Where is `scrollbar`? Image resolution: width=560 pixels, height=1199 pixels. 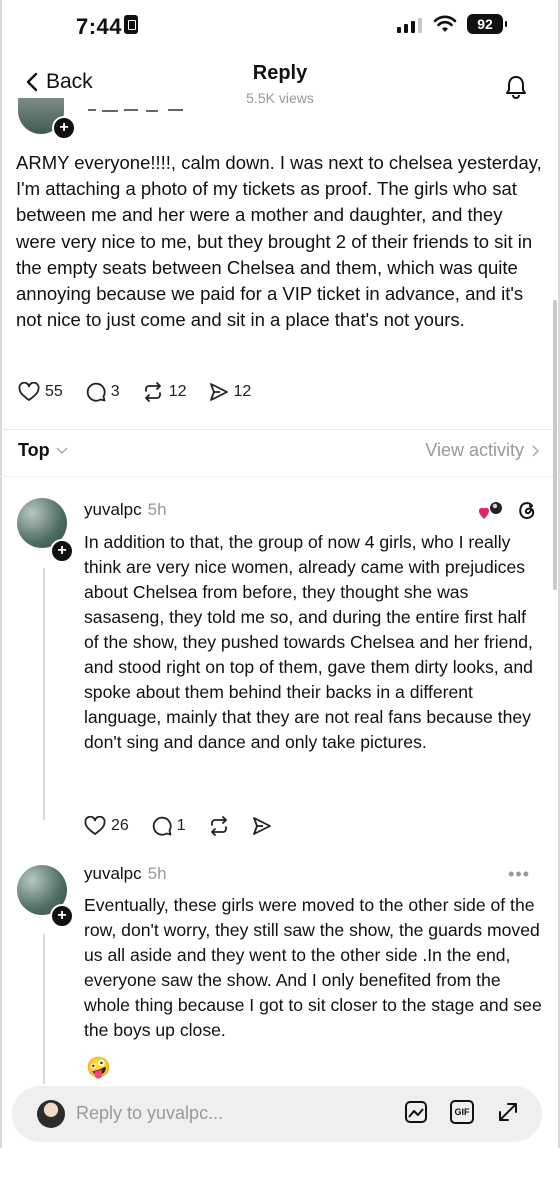 scrollbar is located at coordinates (555, 445).